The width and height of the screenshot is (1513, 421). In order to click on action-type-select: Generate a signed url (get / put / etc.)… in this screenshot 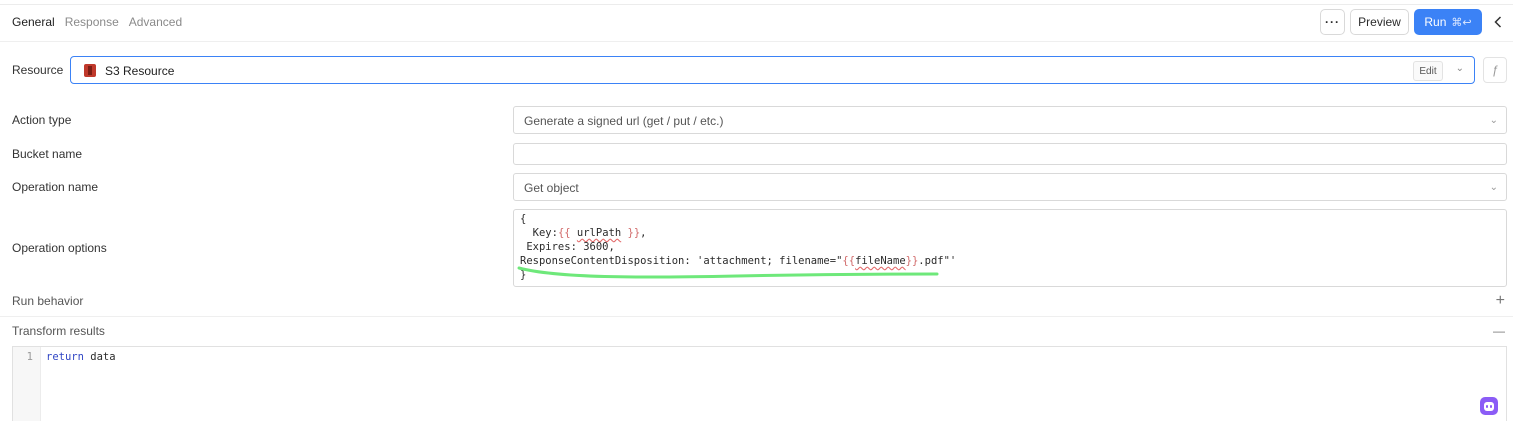, I will do `click(1010, 120)`.